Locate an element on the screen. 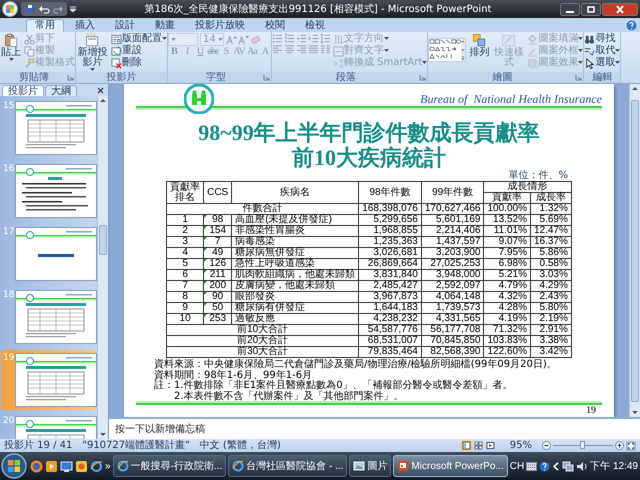 Image resolution: width=640 pixels, height=480 pixels. normal-view-icon is located at coordinates (466, 445).